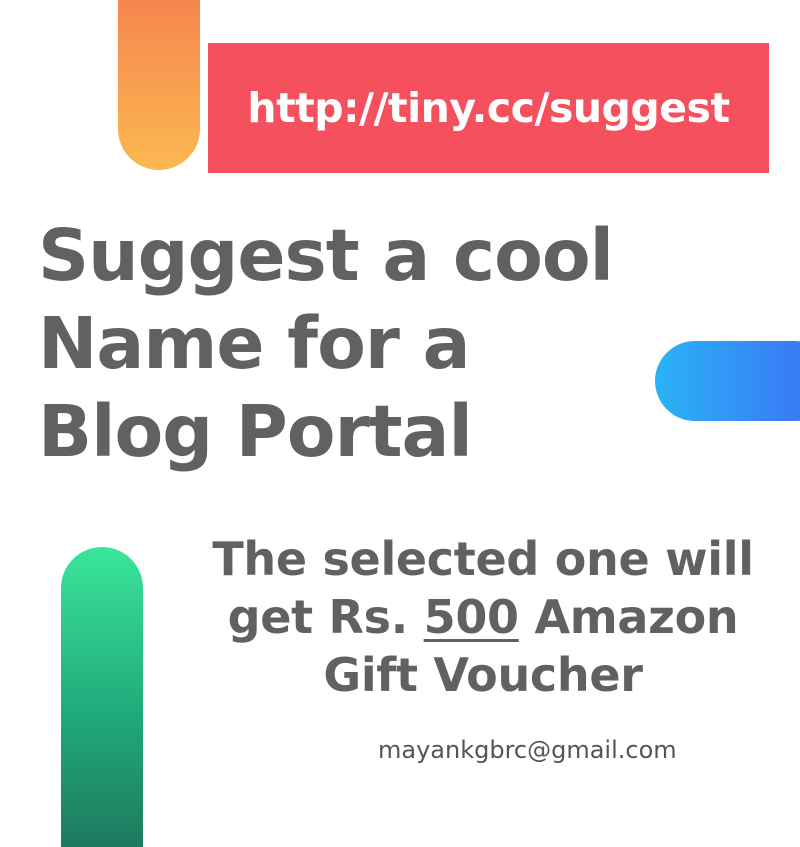  What do you see at coordinates (102, 697) in the screenshot?
I see `green-decorative-pill` at bounding box center [102, 697].